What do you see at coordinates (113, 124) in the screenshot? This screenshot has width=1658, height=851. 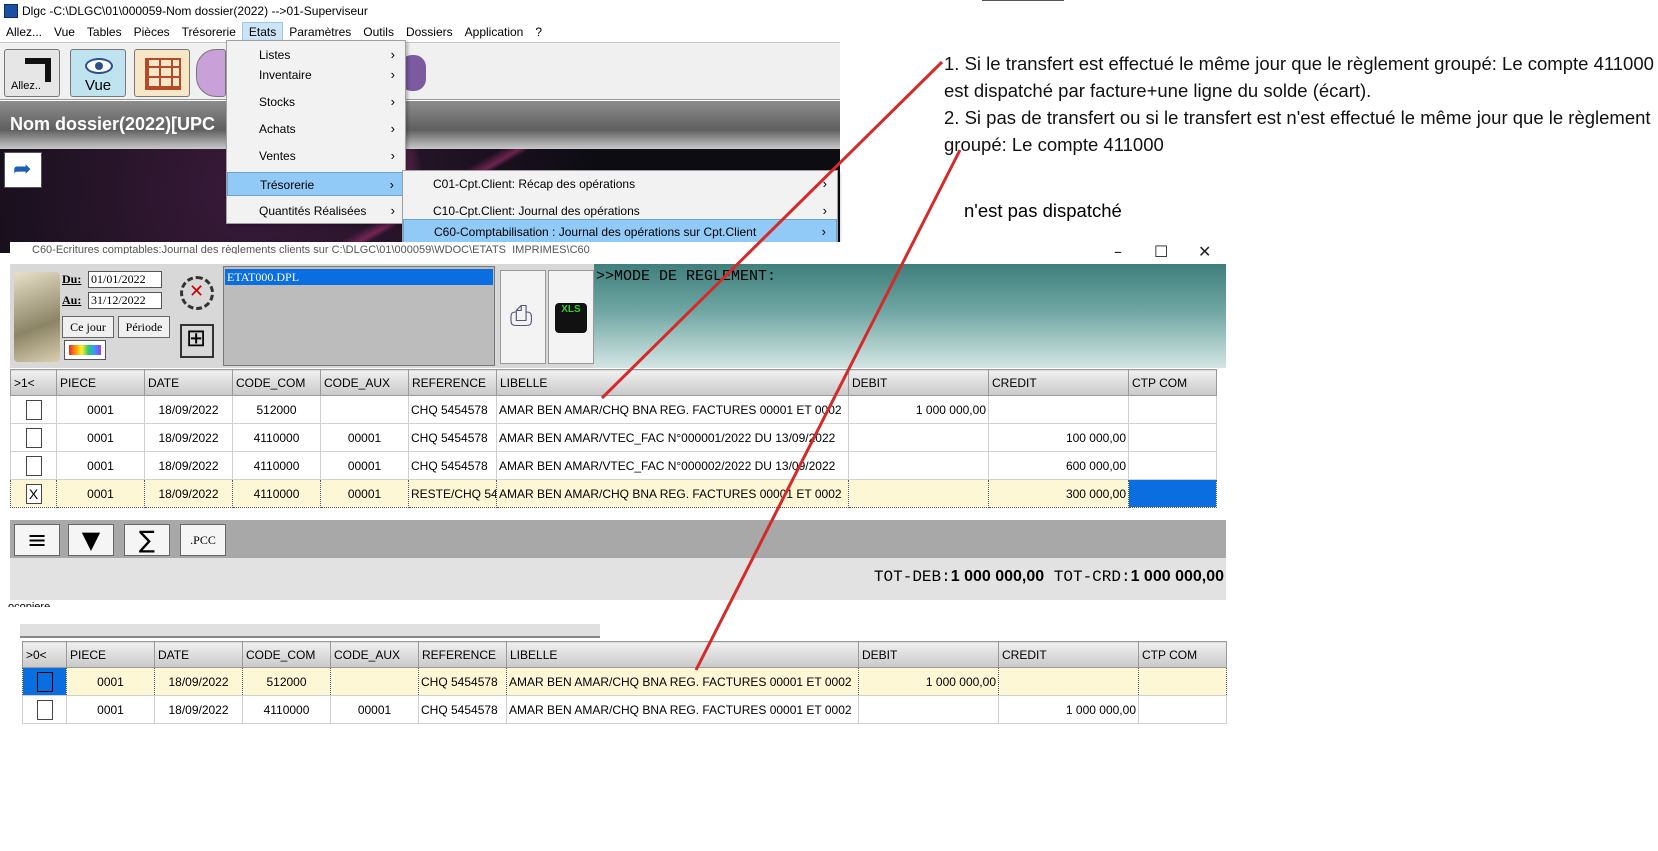 I see `dossier-title: Nom dossier(2022)[UPC` at bounding box center [113, 124].